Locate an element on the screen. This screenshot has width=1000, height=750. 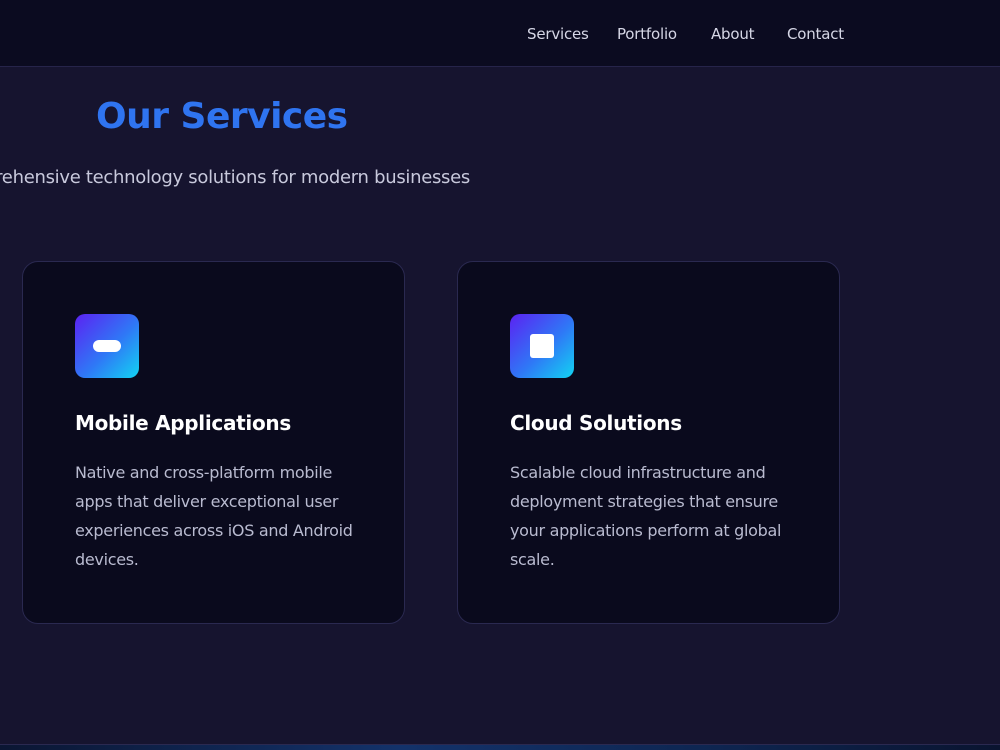
mobile-app-icon is located at coordinates (107, 346).